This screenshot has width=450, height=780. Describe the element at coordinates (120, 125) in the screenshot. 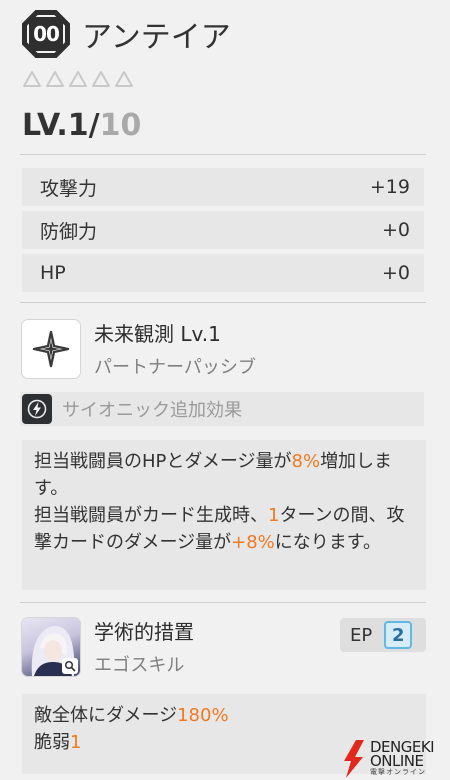

I see `level-max: 10` at that location.